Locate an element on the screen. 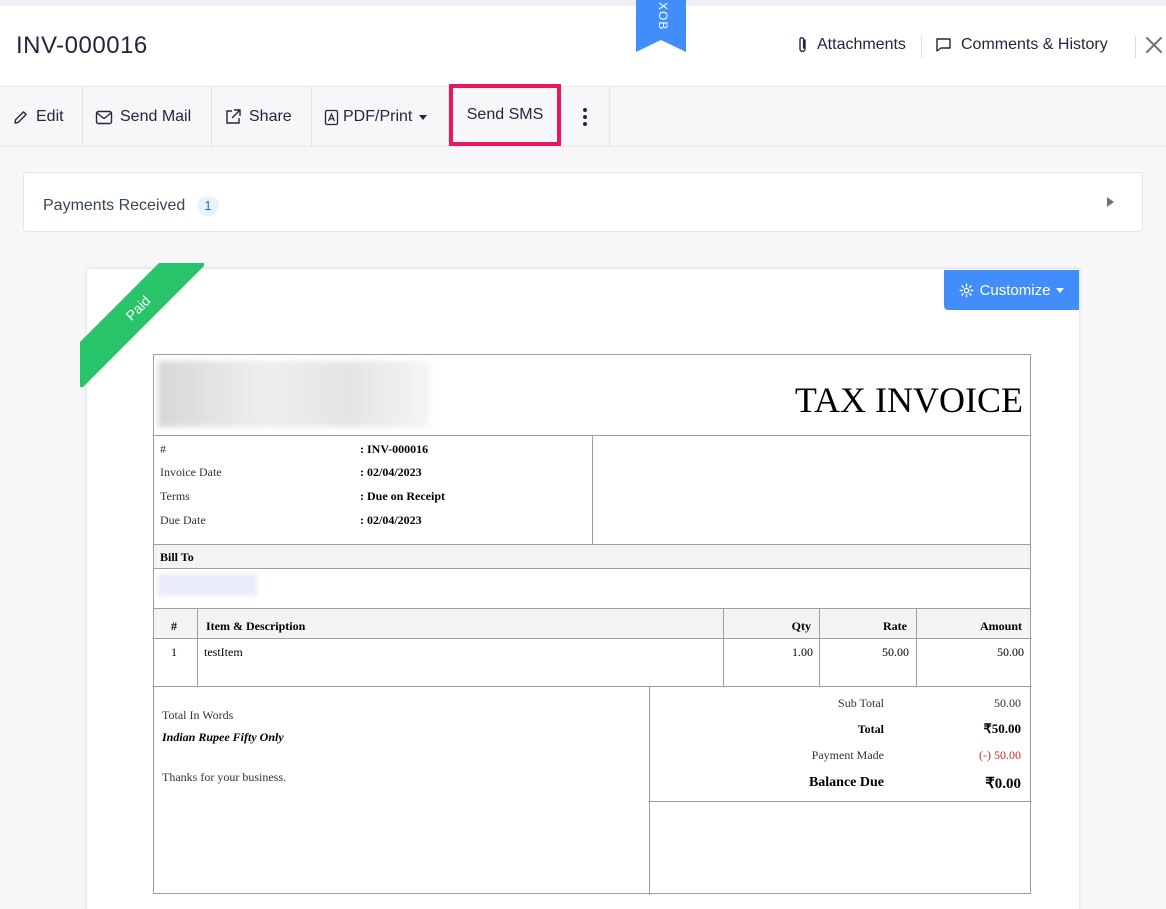  col-header-qty: Qty is located at coordinates (801, 626).